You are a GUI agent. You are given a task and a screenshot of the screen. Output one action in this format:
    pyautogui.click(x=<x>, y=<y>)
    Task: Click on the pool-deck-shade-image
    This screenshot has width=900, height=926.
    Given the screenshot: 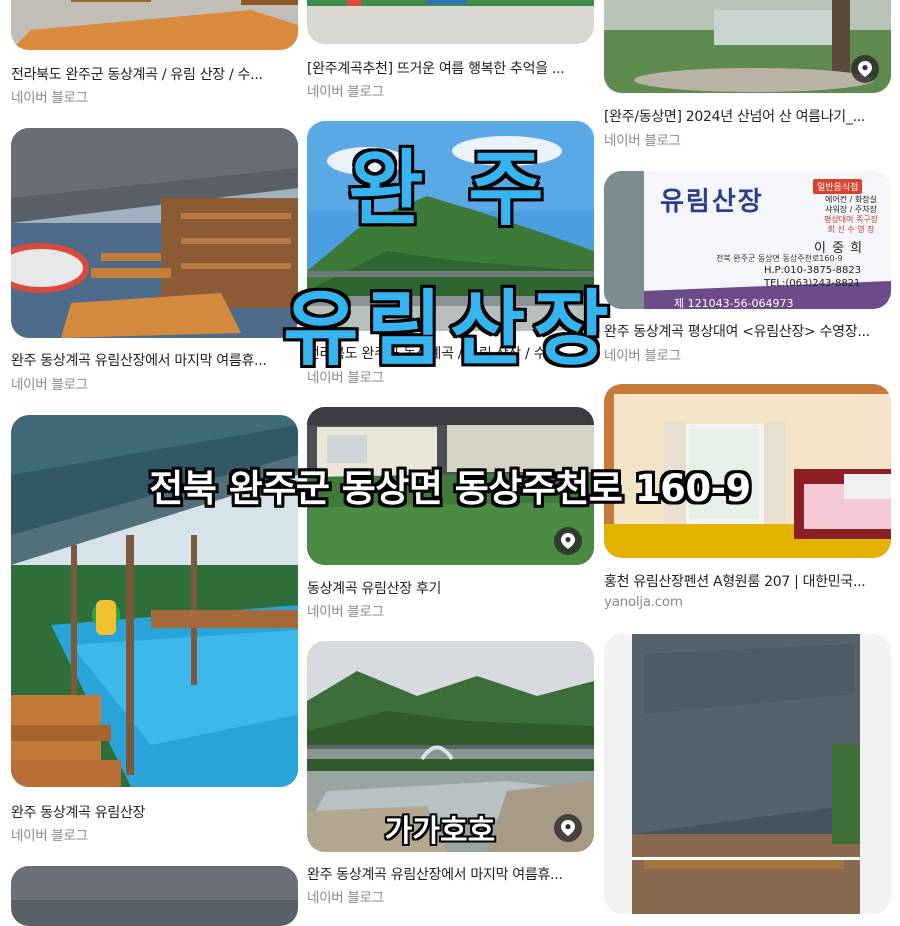 What is the action you would take?
    pyautogui.click(x=154, y=233)
    